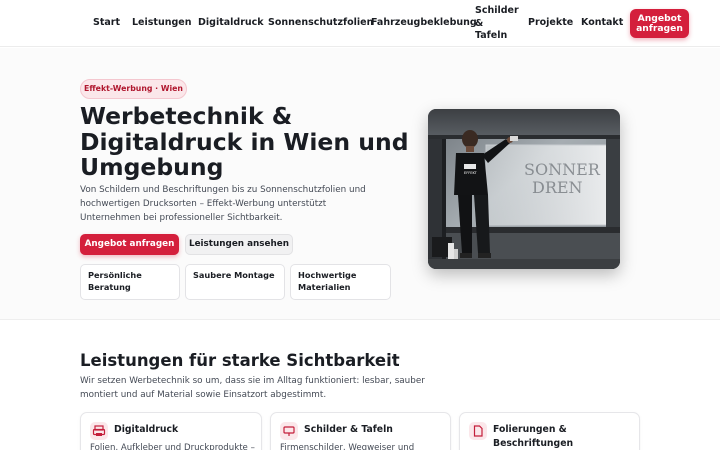  I want to click on nav-link-start: Start, so click(106, 23).